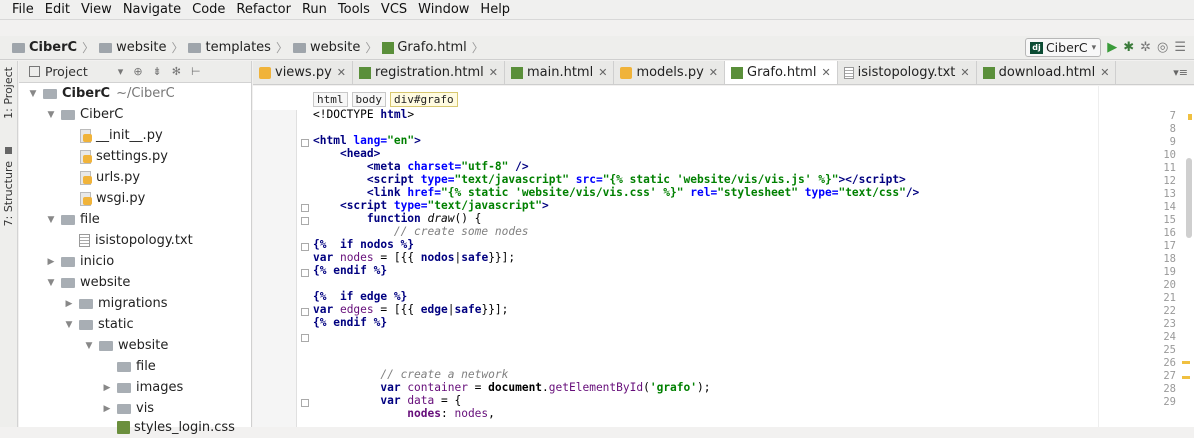  I want to click on tree-item-init: __init__.py, so click(121, 135).